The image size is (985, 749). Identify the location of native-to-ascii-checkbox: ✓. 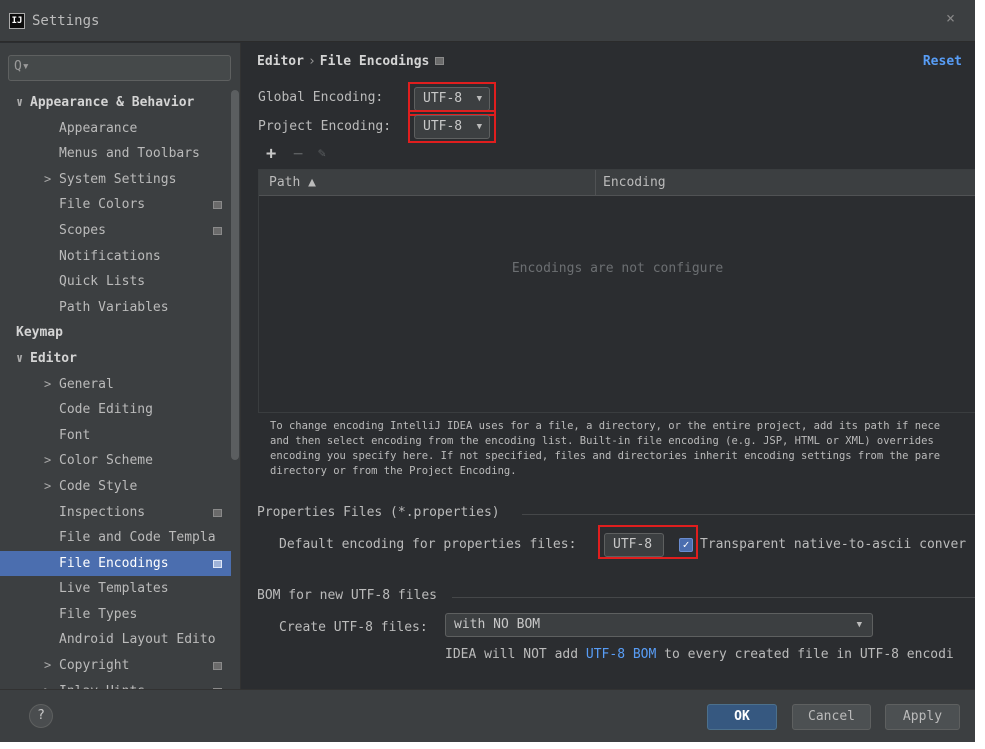
(686, 545).